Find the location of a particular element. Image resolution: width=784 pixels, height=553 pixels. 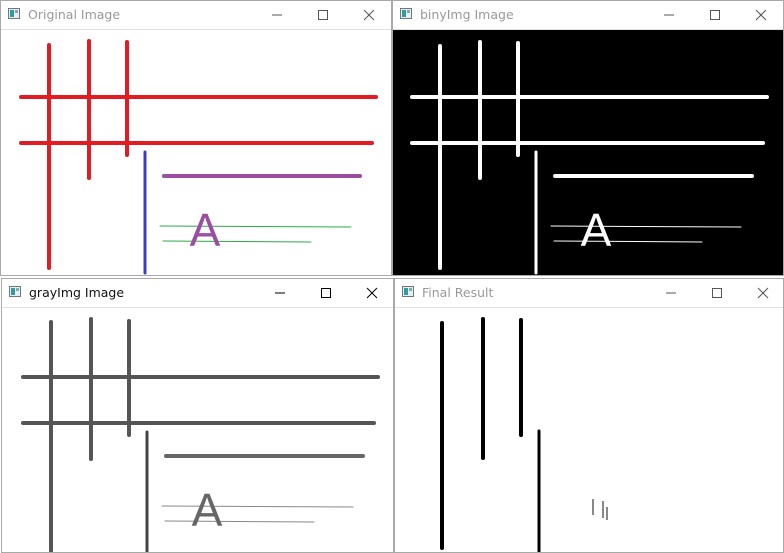

window-title: Final Result is located at coordinates (458, 292).